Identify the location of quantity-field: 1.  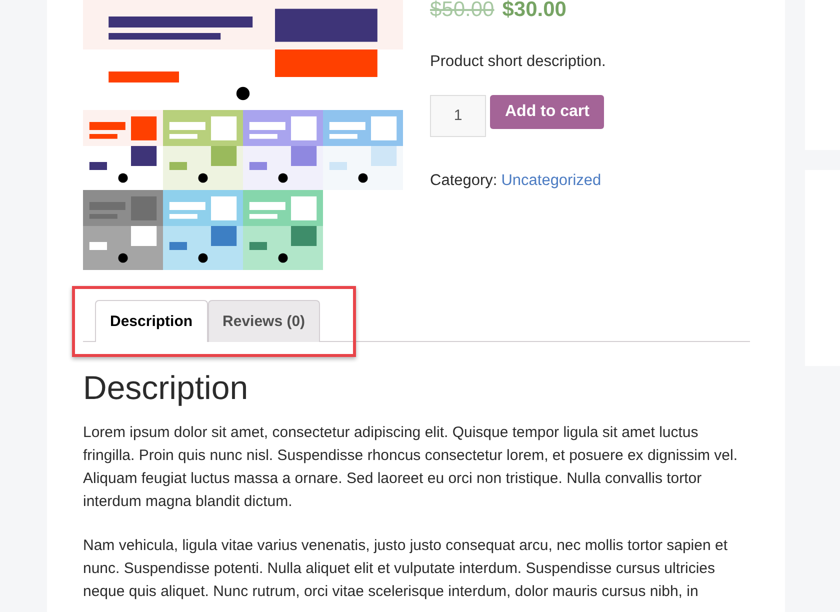
(458, 115).